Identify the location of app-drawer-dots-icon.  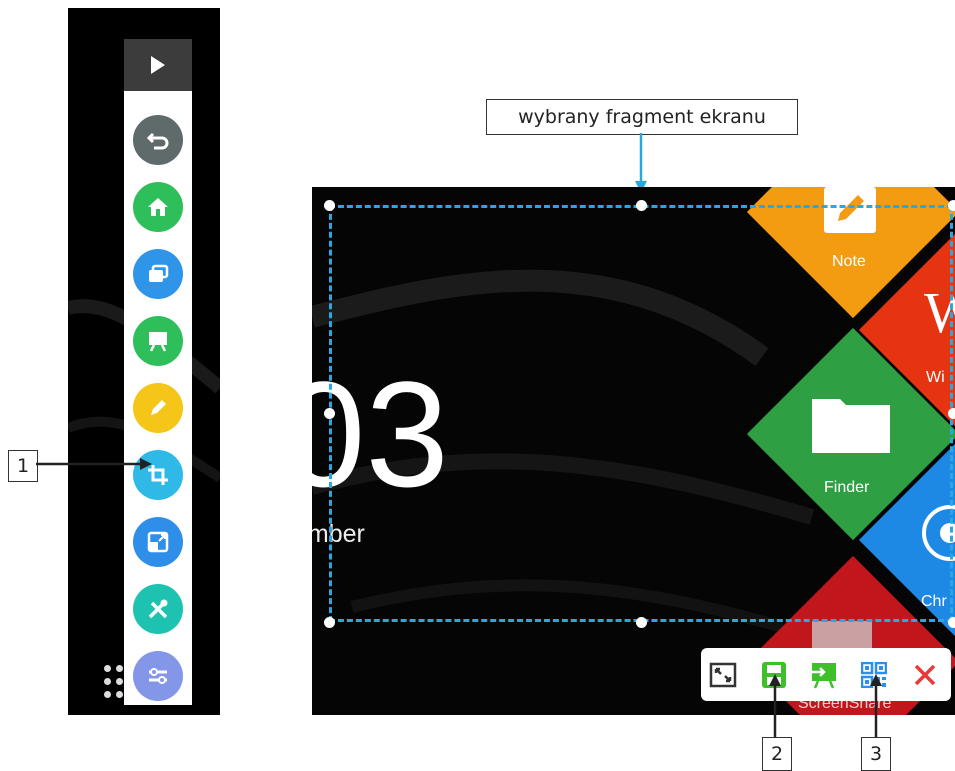
(115, 685).